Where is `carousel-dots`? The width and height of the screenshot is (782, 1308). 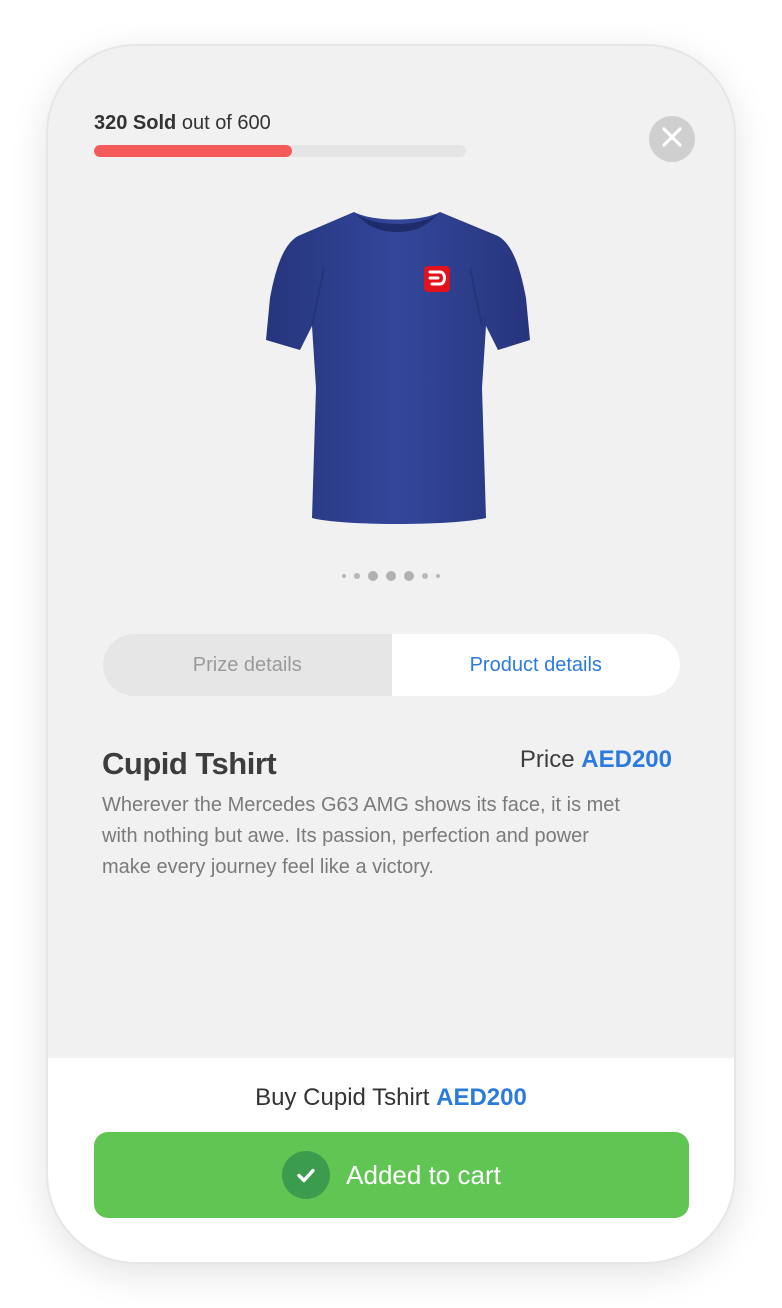
carousel-dots is located at coordinates (391, 576).